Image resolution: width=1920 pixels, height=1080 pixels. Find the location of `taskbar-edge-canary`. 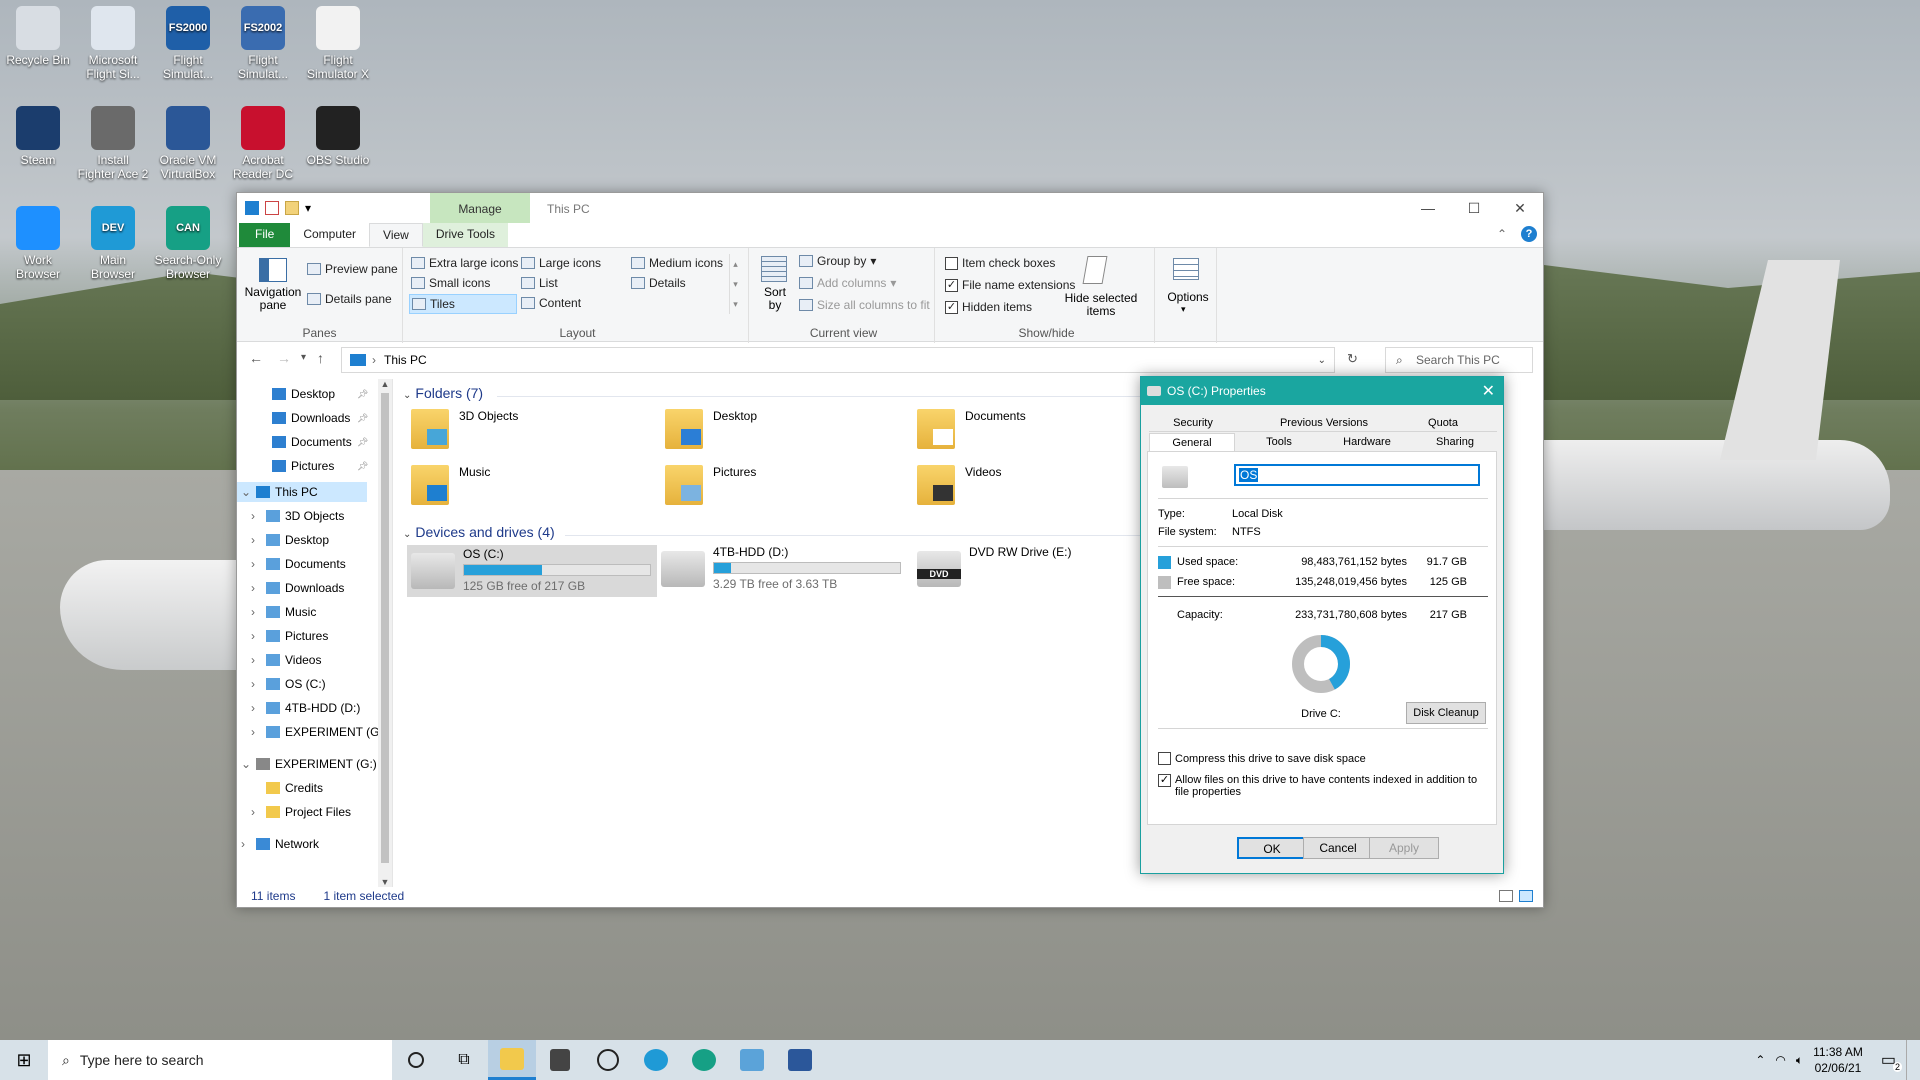

taskbar-edge-canary is located at coordinates (704, 1060).